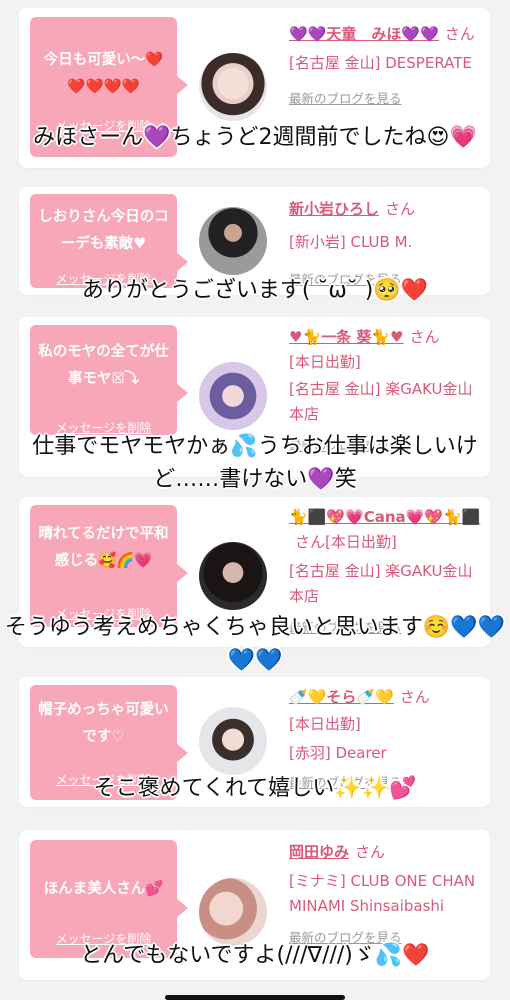 This screenshot has width=510, height=1000. Describe the element at coordinates (346, 337) in the screenshot. I see `sender-name: ♥🐈一条 葵🐈♥` at that location.